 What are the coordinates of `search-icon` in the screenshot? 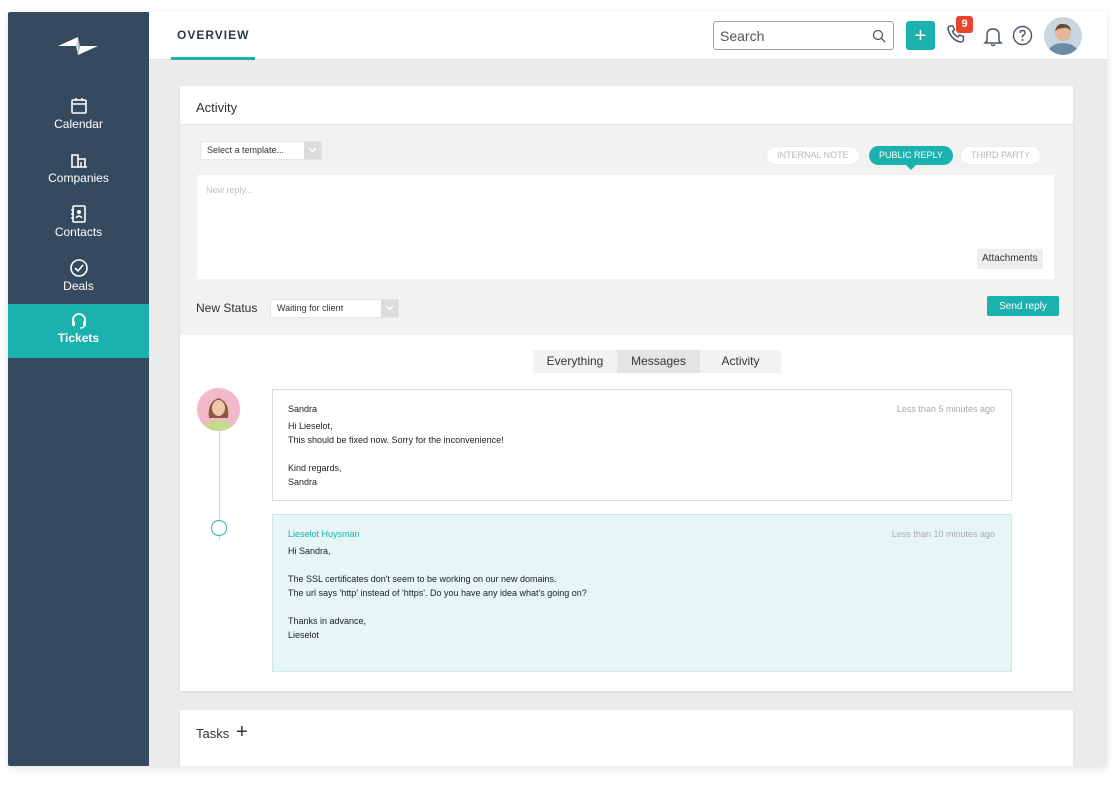 It's located at (879, 36).